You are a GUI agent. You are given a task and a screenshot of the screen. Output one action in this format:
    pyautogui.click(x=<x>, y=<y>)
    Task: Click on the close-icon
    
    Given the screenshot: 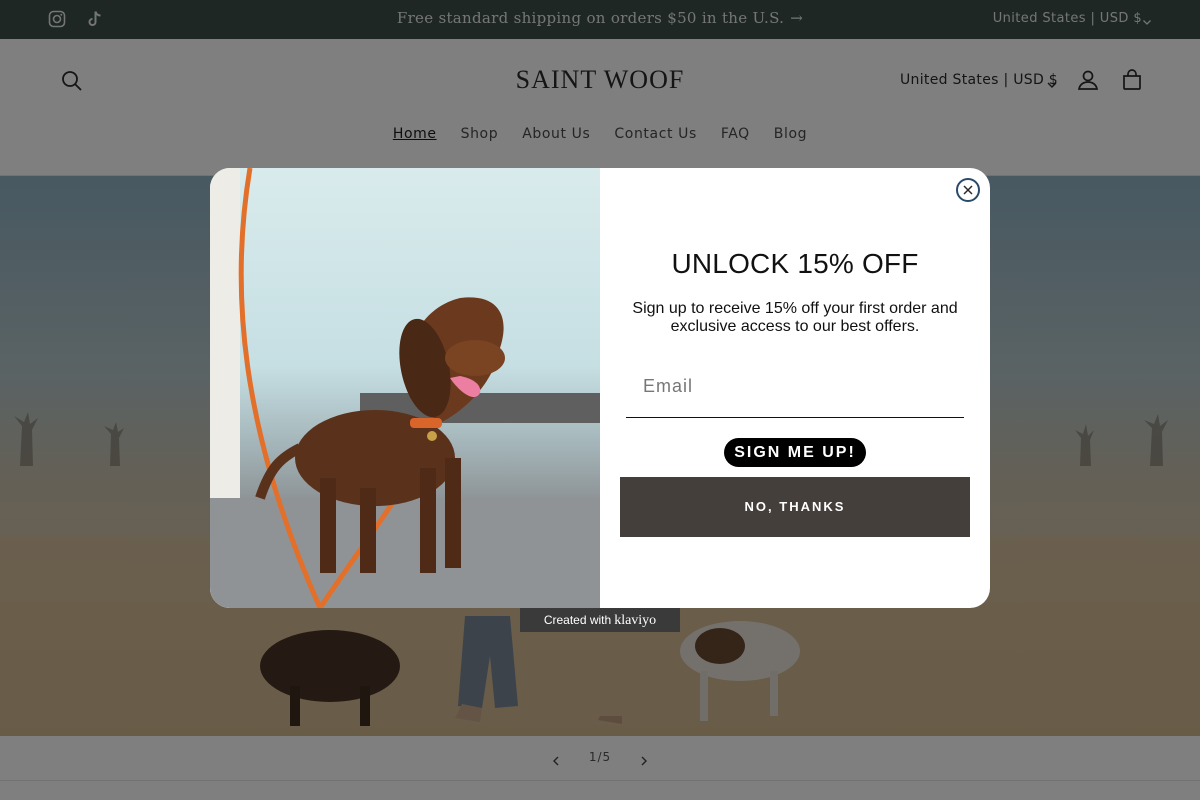 What is the action you would take?
    pyautogui.click(x=968, y=190)
    